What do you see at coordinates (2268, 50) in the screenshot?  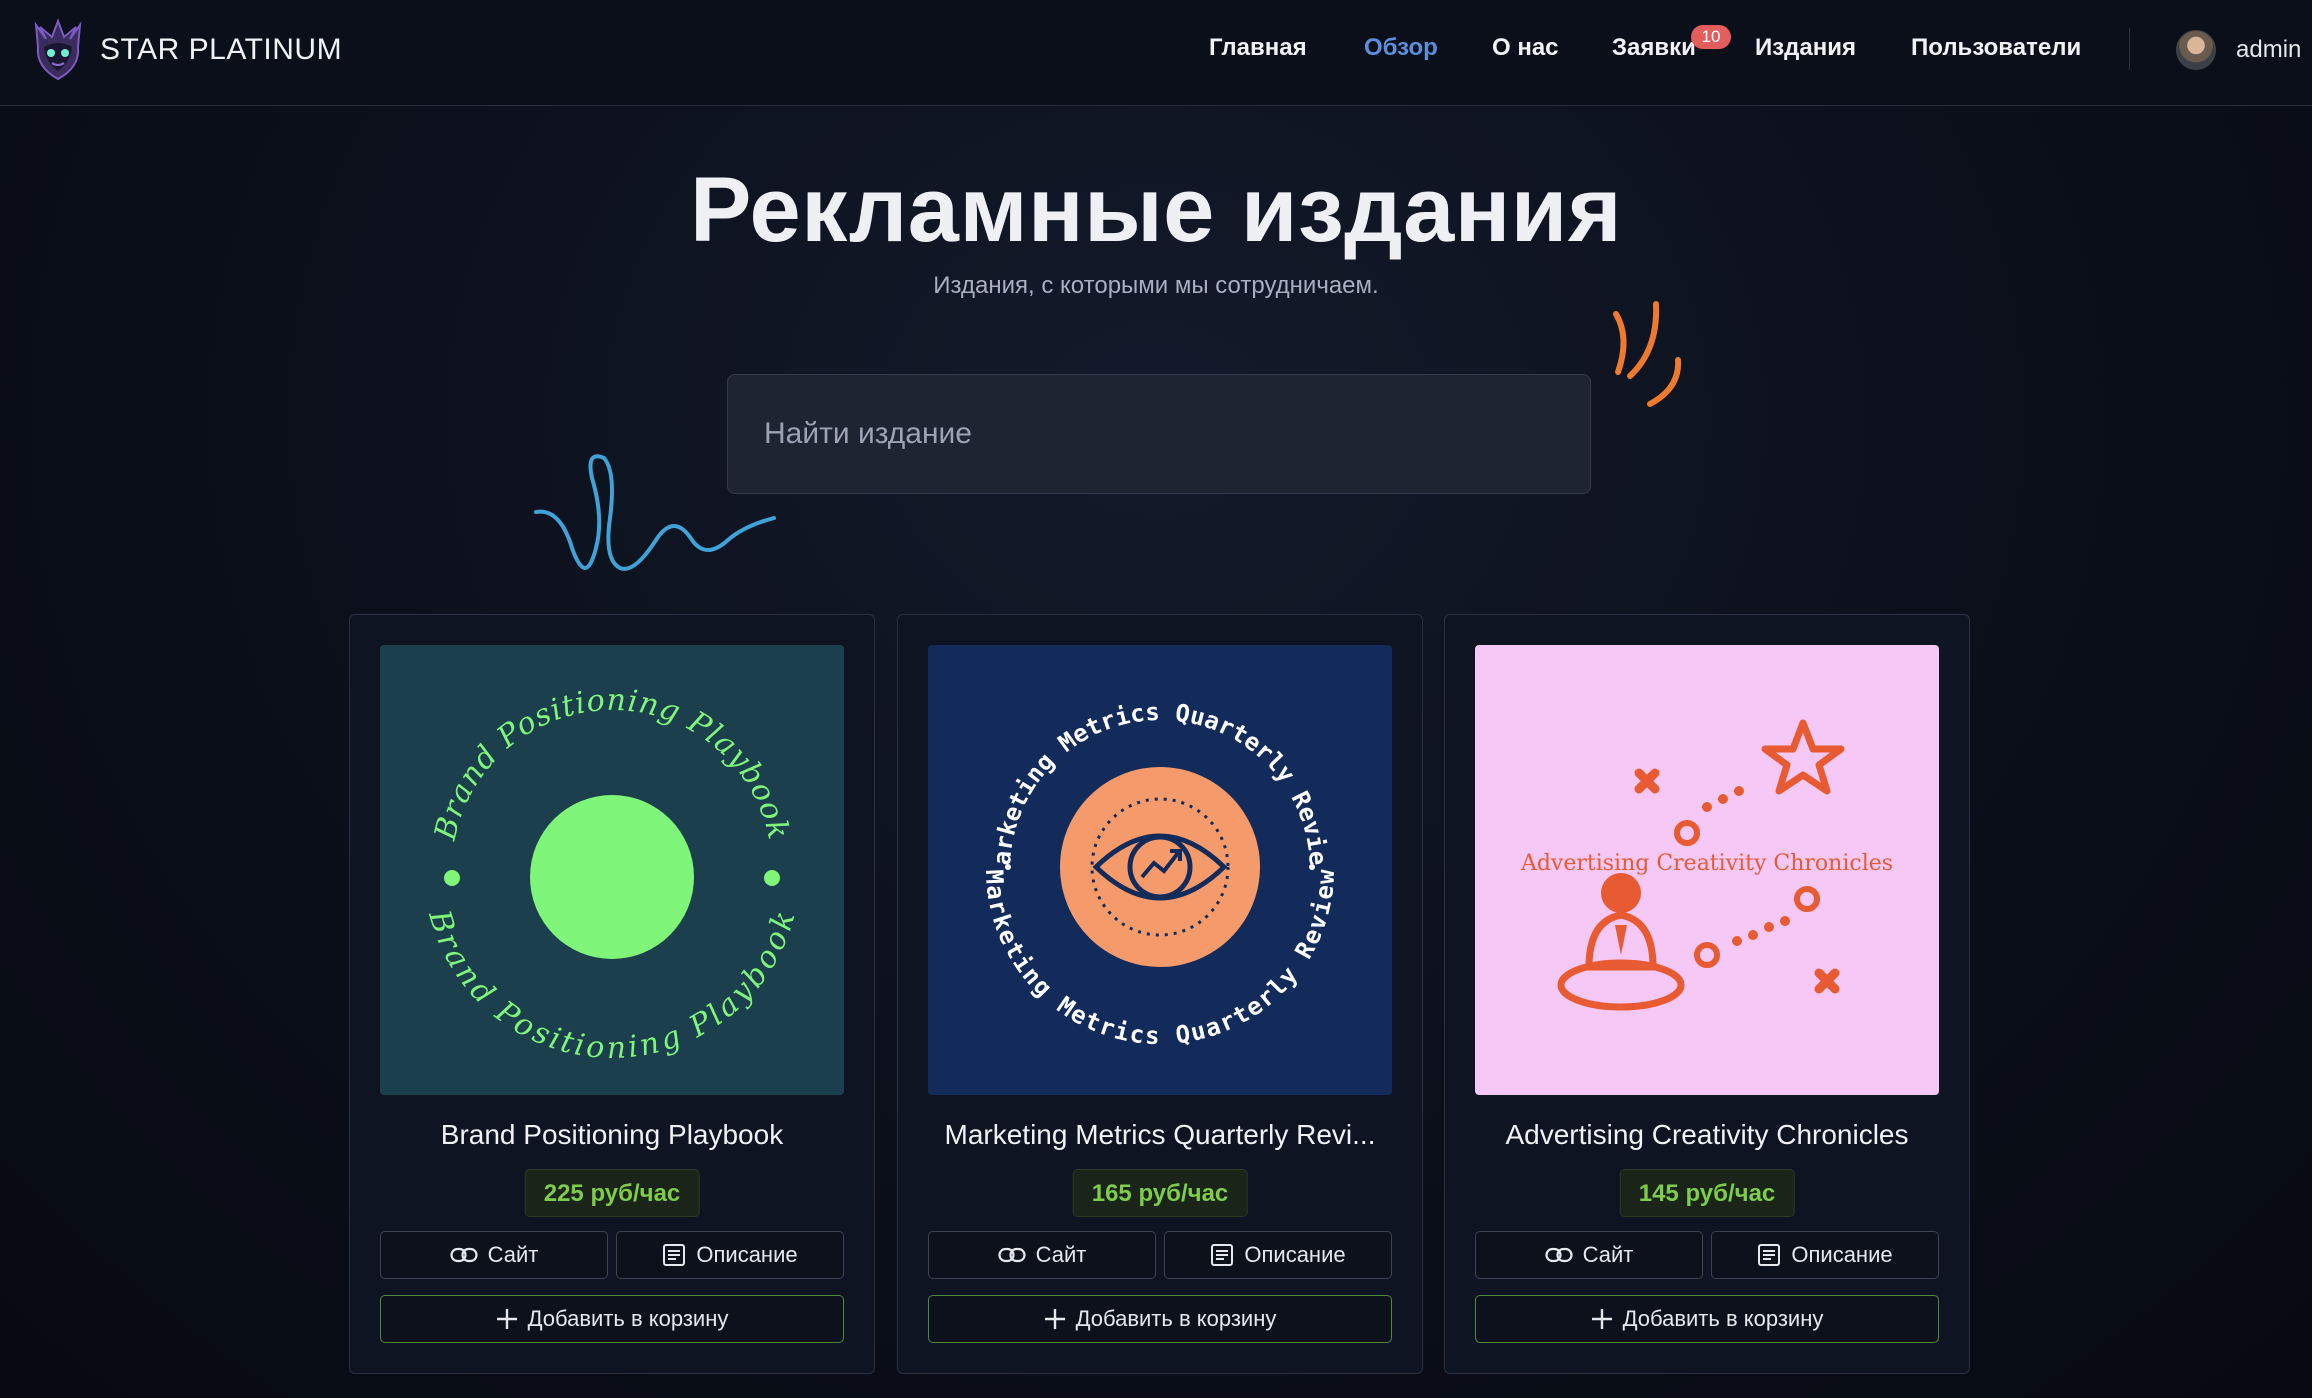 I see `username: admin` at bounding box center [2268, 50].